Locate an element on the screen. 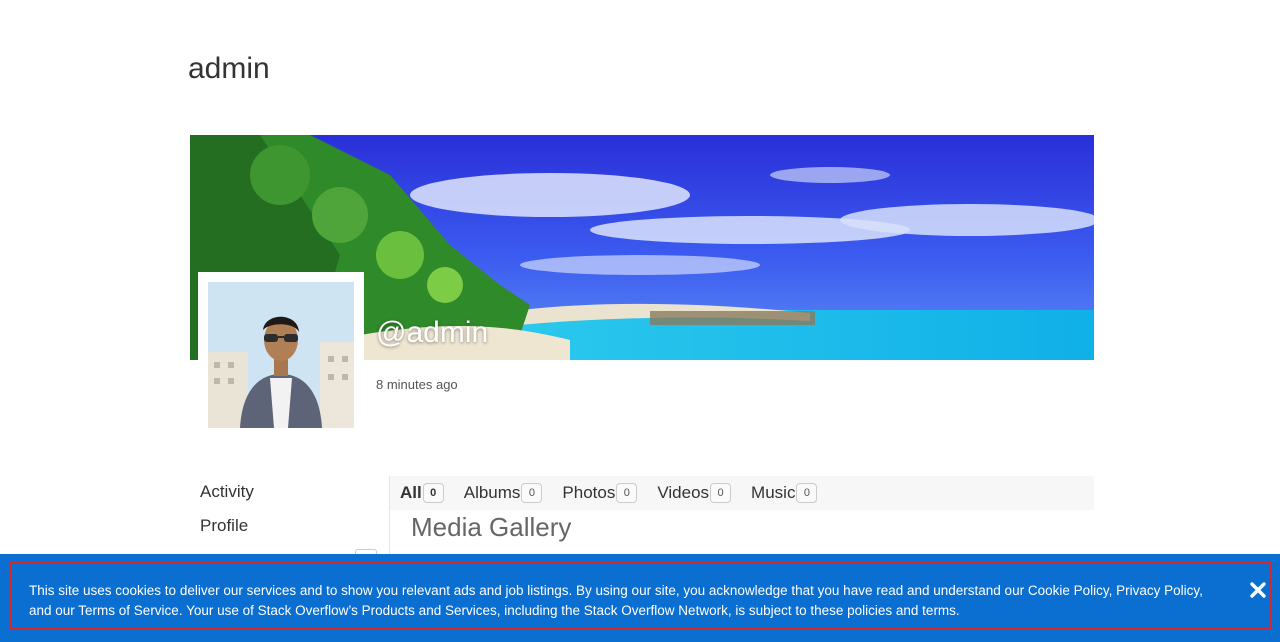 The image size is (1280, 642). user-avatar-photo is located at coordinates (281, 355).